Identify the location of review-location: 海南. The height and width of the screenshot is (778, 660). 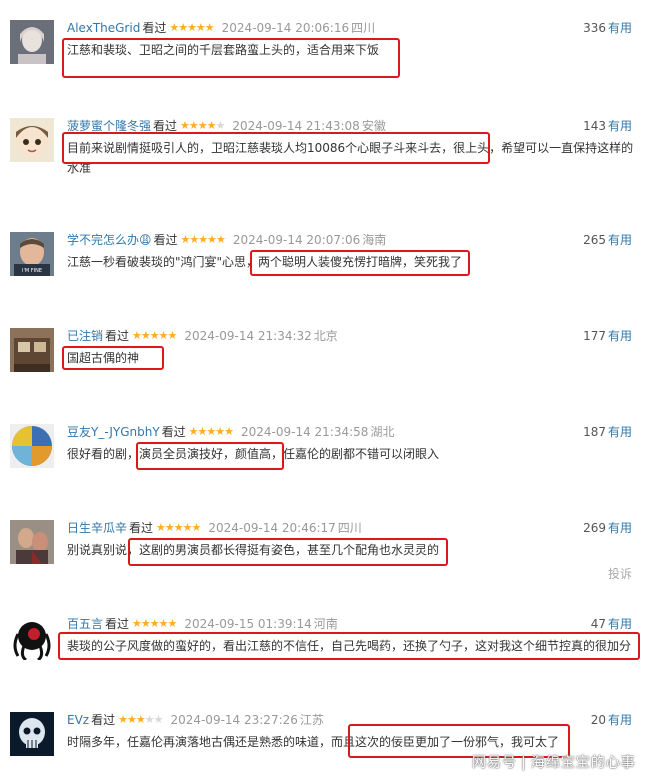
(374, 240).